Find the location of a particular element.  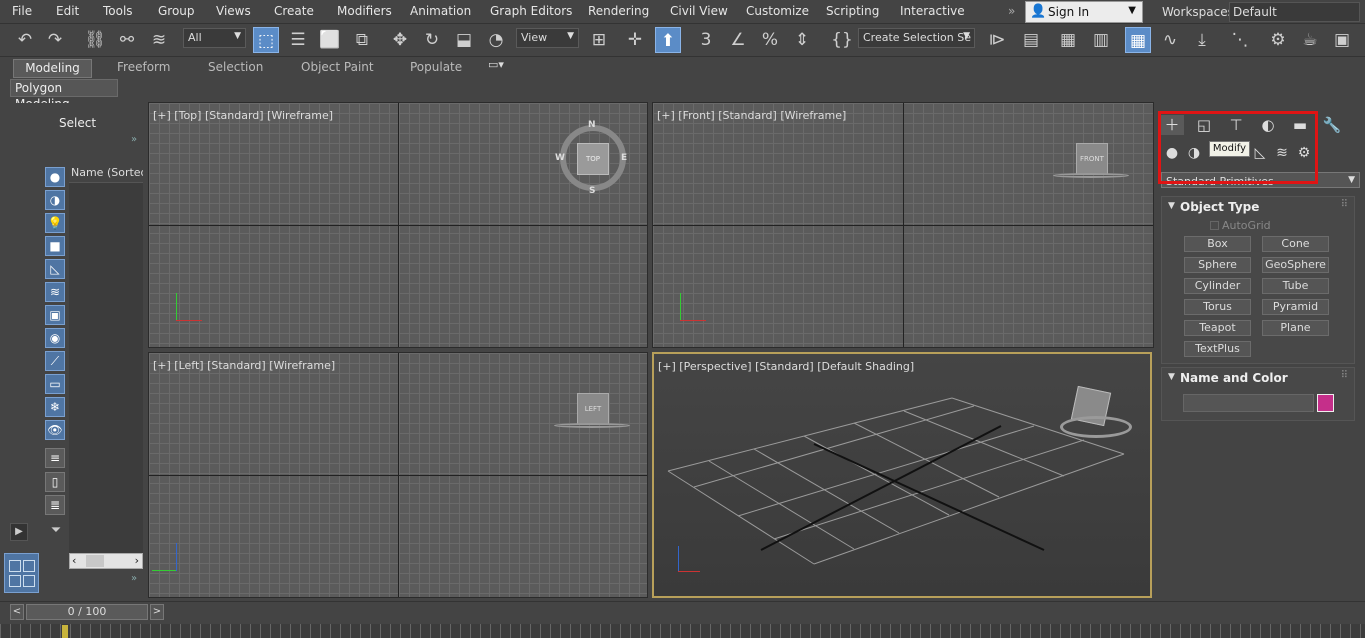

move-icon: ✥ is located at coordinates (400, 40).